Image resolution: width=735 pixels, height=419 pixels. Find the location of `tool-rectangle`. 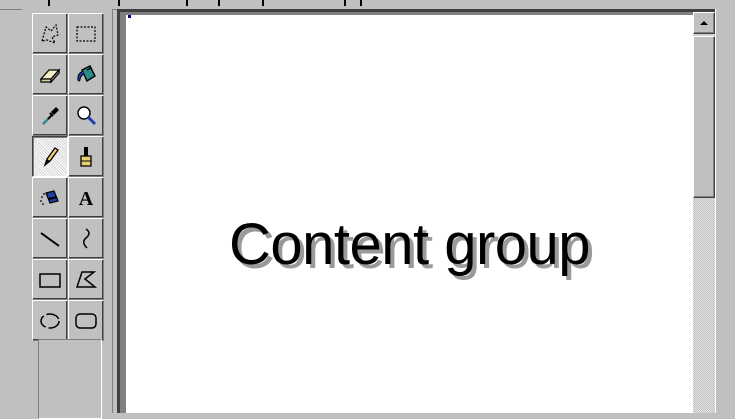

tool-rectangle is located at coordinates (50, 279).